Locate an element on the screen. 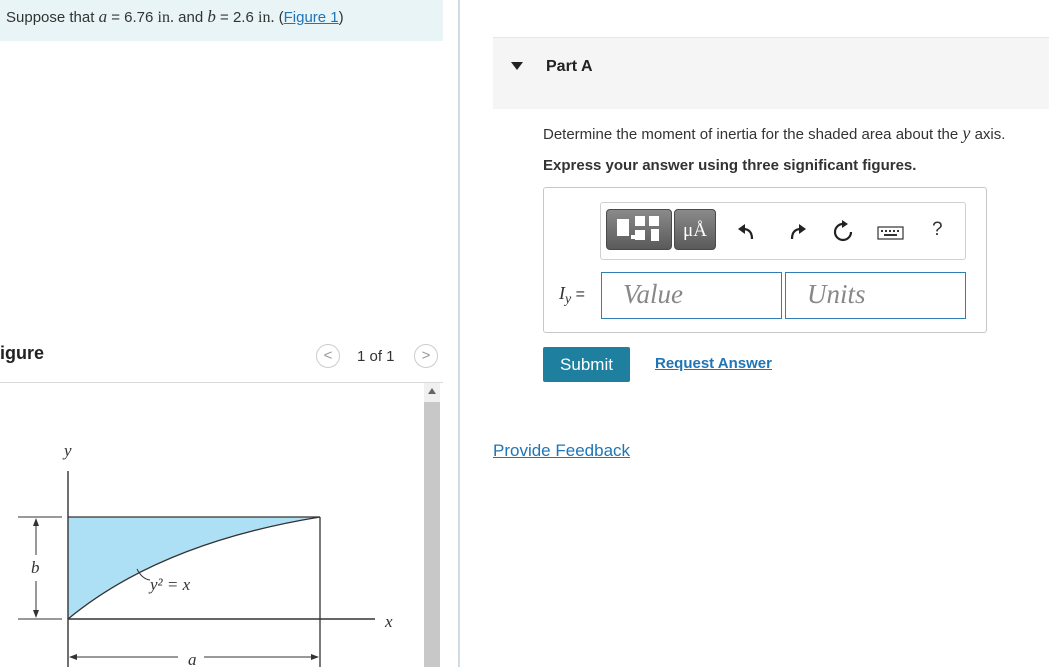 This screenshot has height=667, width=1049. chevron-left-icon: < is located at coordinates (328, 355).